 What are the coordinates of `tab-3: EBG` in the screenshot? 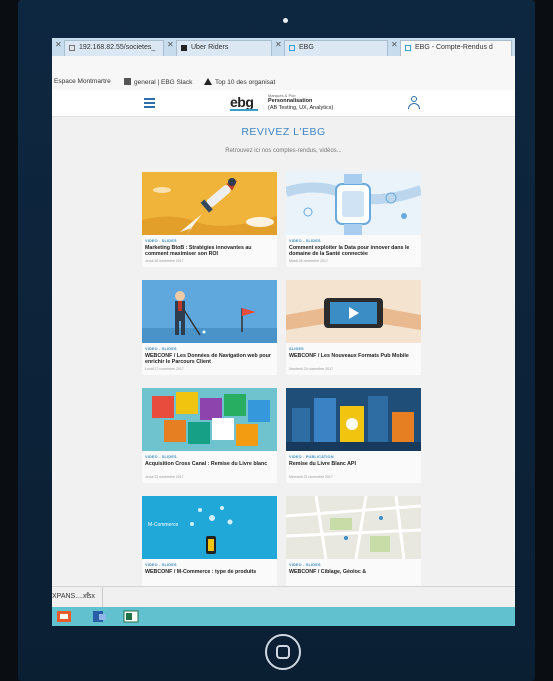 It's located at (336, 48).